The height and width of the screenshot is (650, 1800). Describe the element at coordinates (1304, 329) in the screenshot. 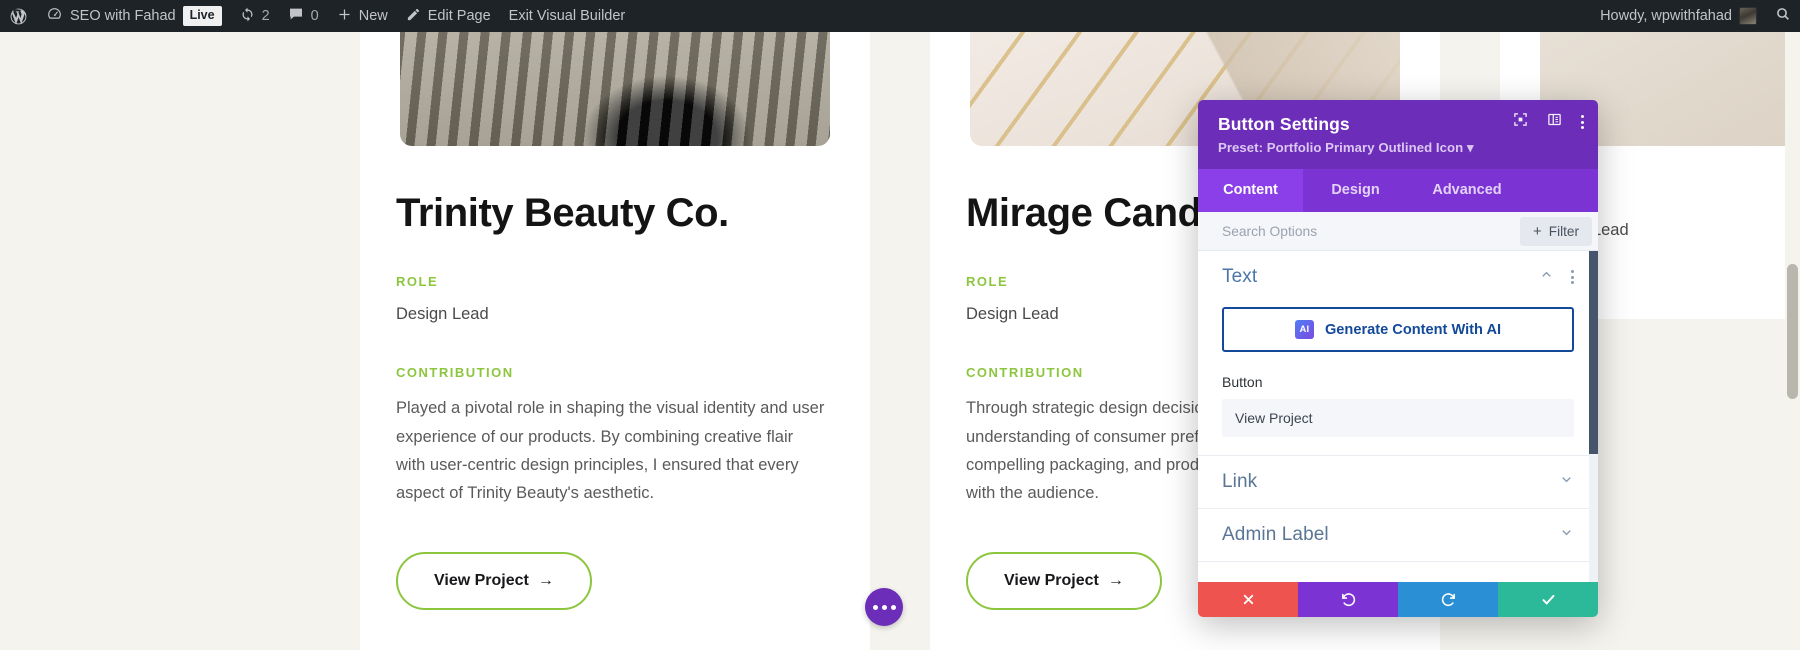

I see `ai-badge-icon: AI` at that location.